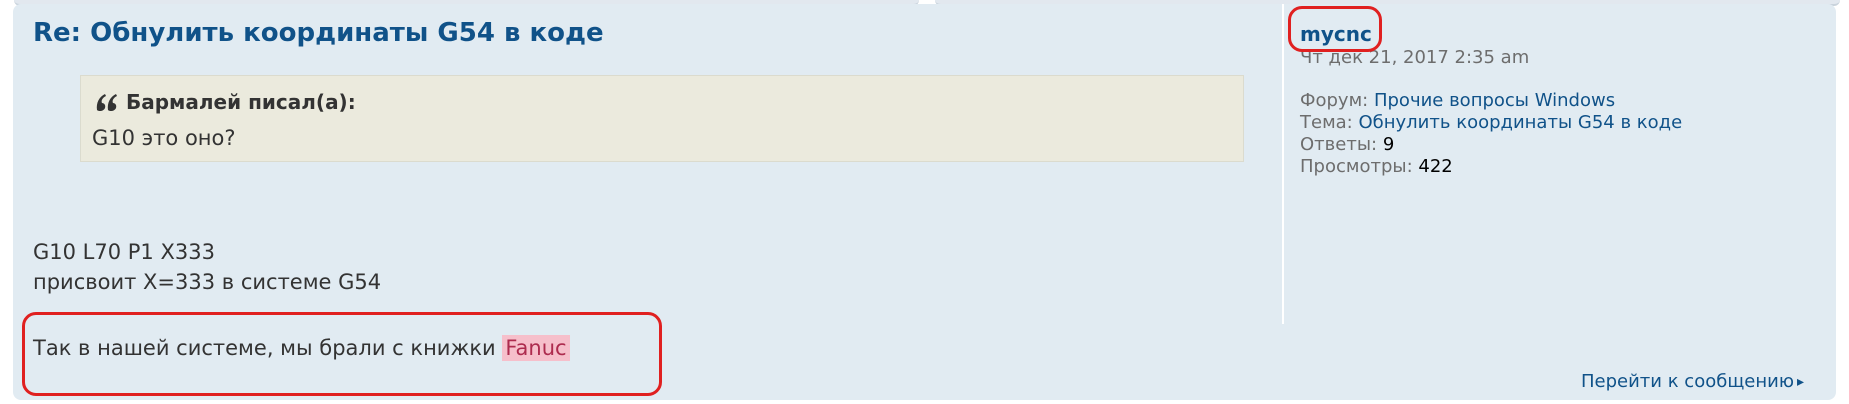  Describe the element at coordinates (1388, 144) in the screenshot. I see `meta-replies-value: 9` at that location.